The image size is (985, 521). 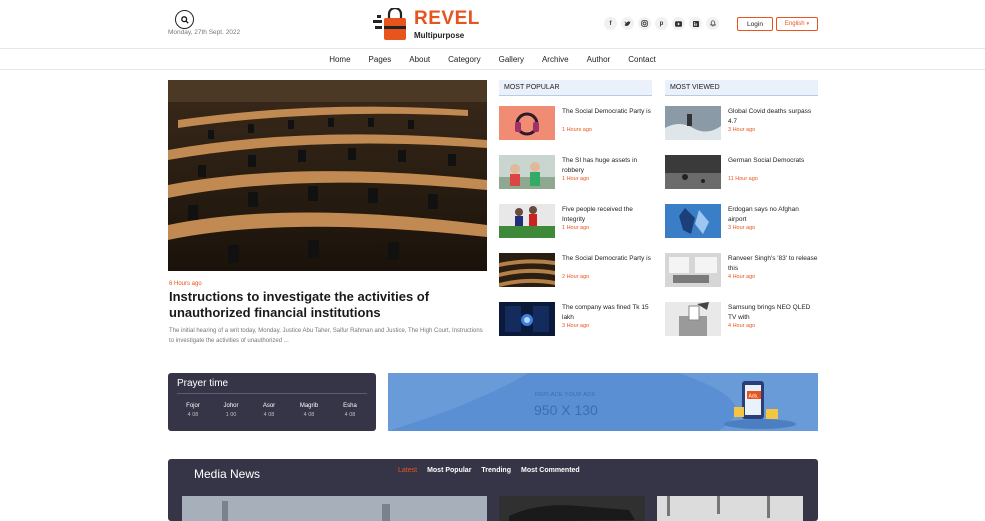 I want to click on most-popular-heading: MOST POPULAR, so click(x=575, y=88).